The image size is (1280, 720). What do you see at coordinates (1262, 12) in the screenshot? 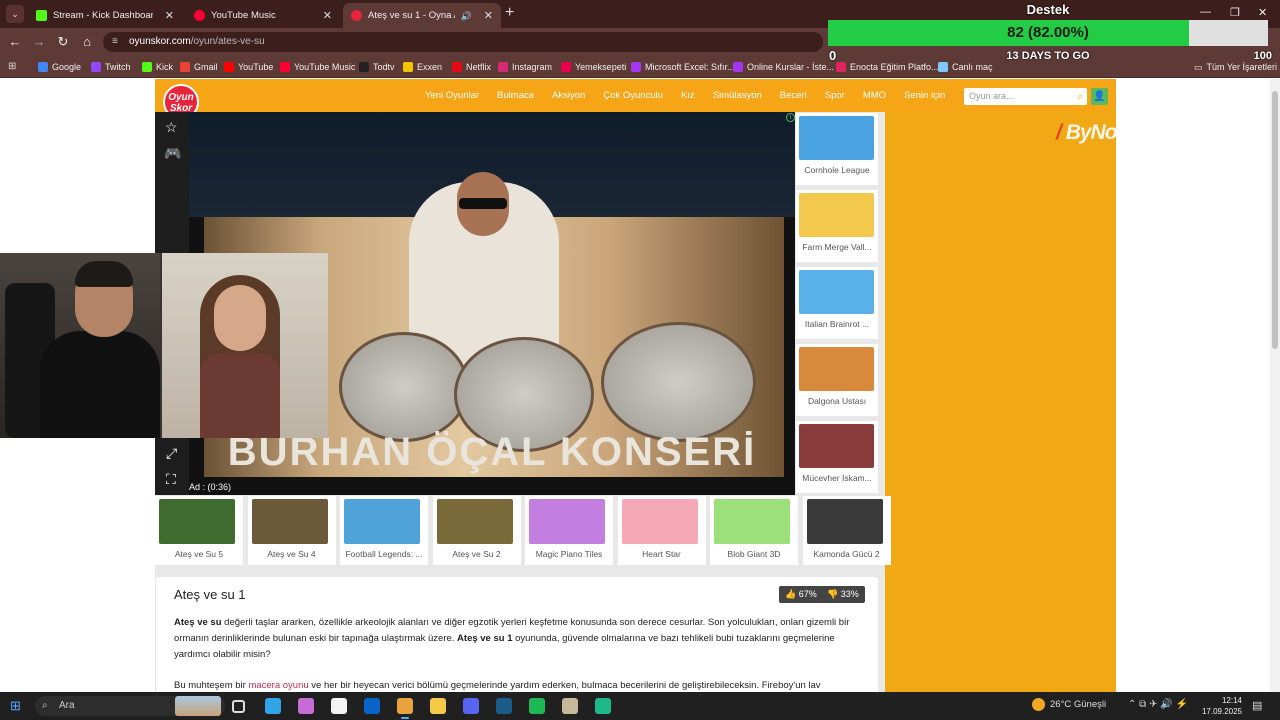
I see `close-window-icon: ✕` at bounding box center [1262, 12].